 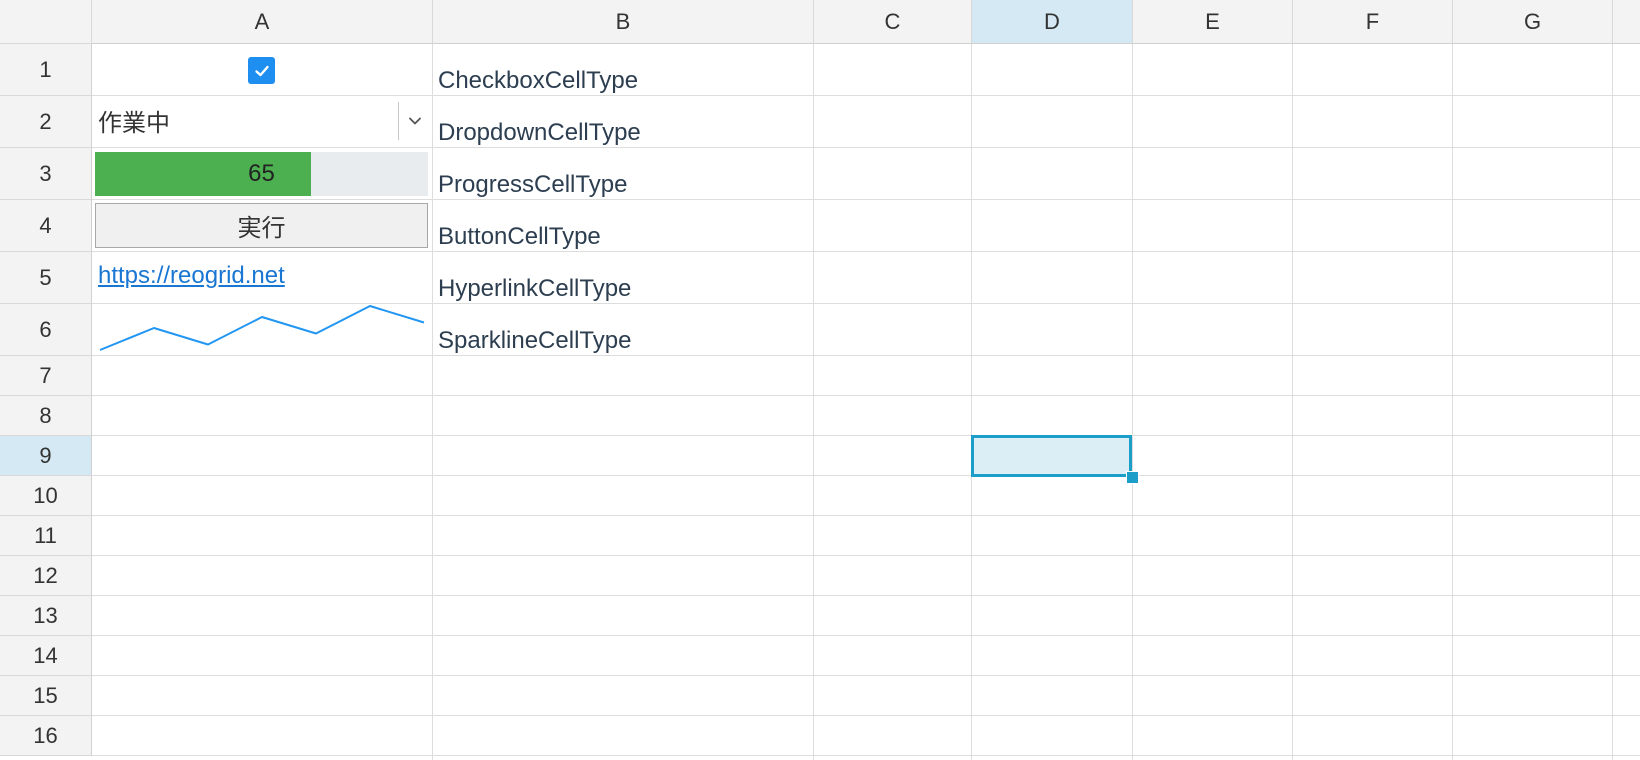 I want to click on row-header-4: 4, so click(x=46, y=226).